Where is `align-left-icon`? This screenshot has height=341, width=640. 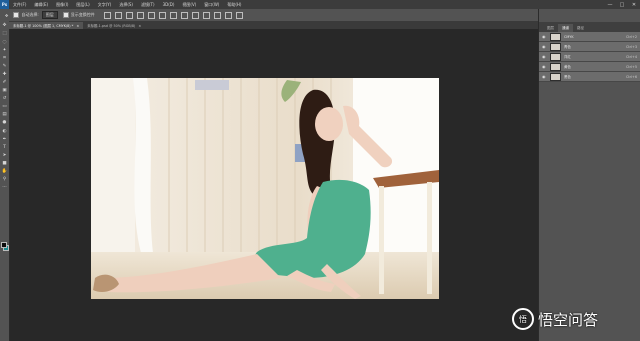 align-left-icon is located at coordinates (140, 15).